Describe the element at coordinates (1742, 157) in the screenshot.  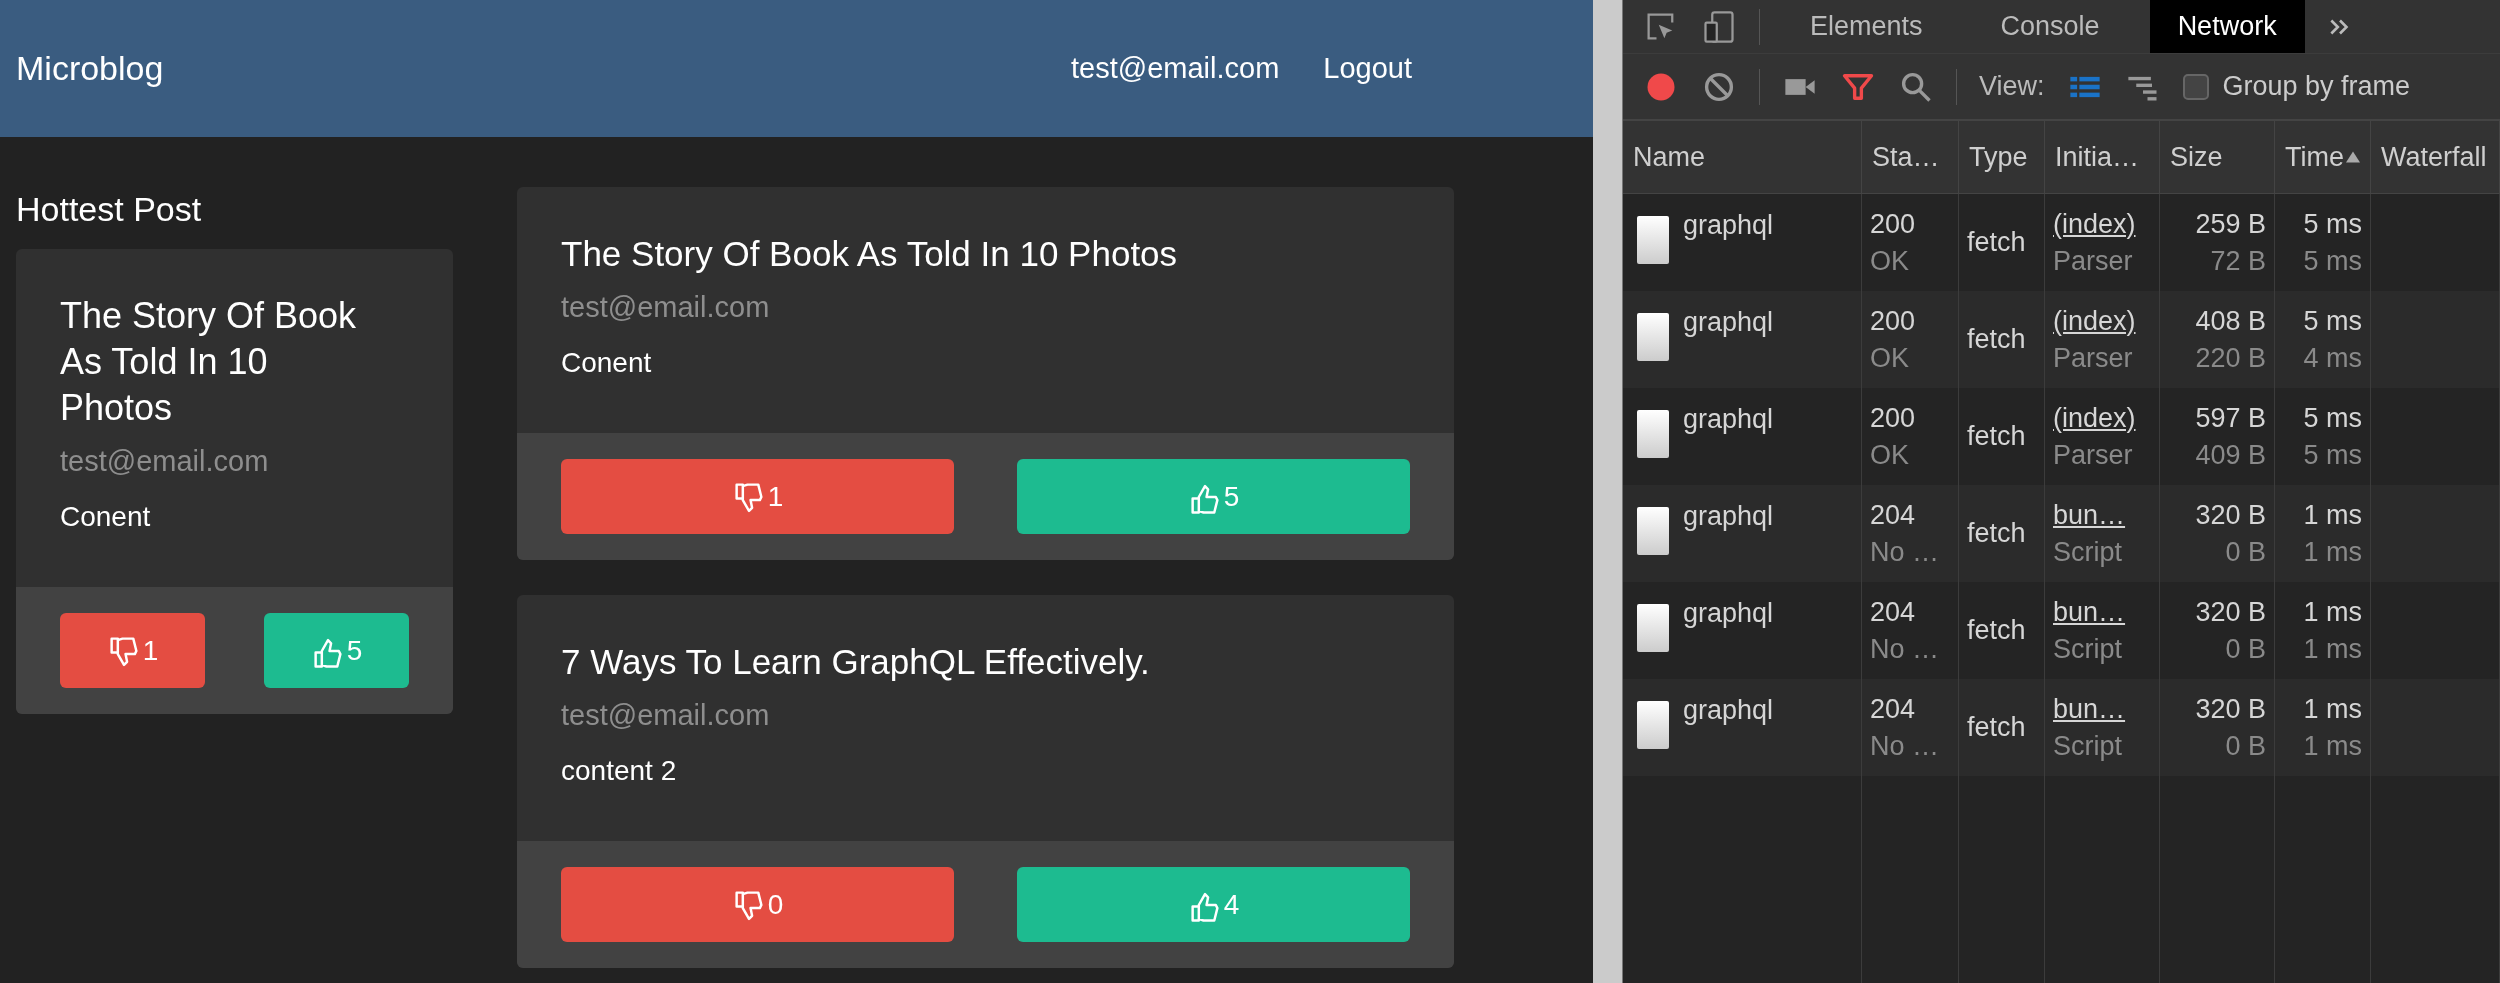
I see `column-header: Name` at that location.